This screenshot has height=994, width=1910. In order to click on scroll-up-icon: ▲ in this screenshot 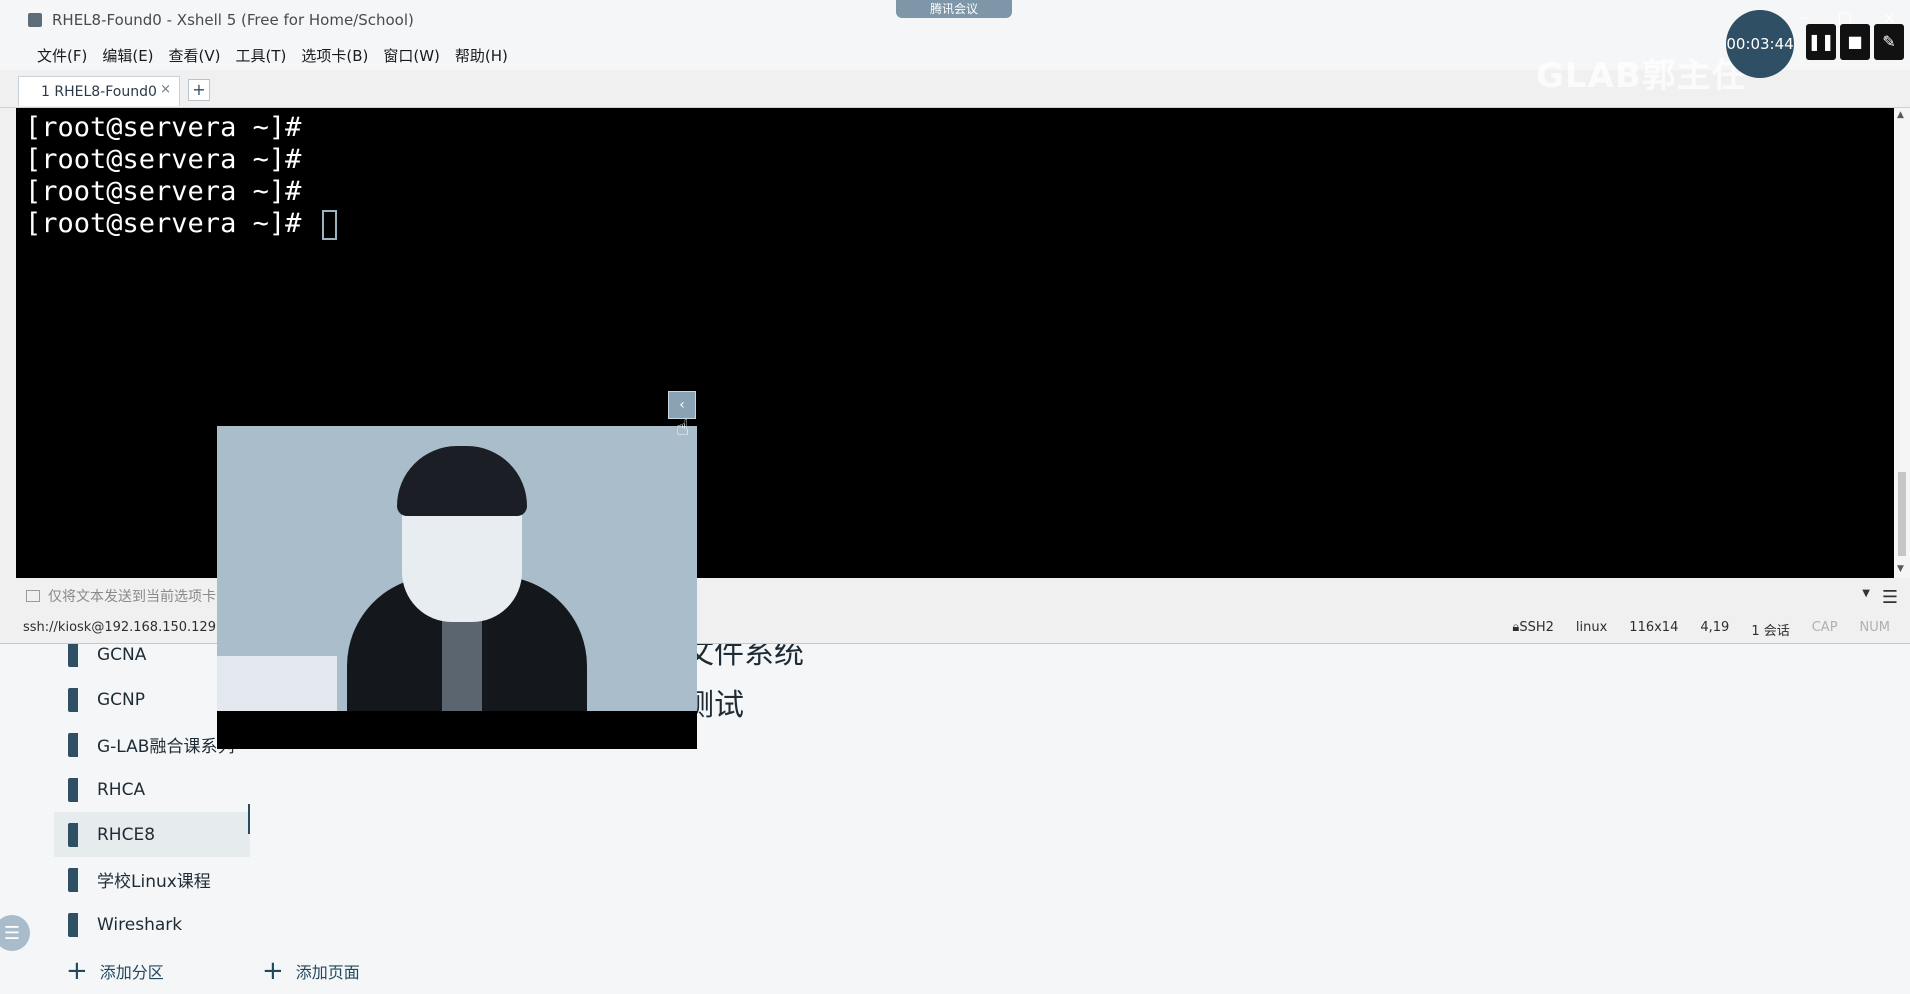, I will do `click(1902, 115)`.